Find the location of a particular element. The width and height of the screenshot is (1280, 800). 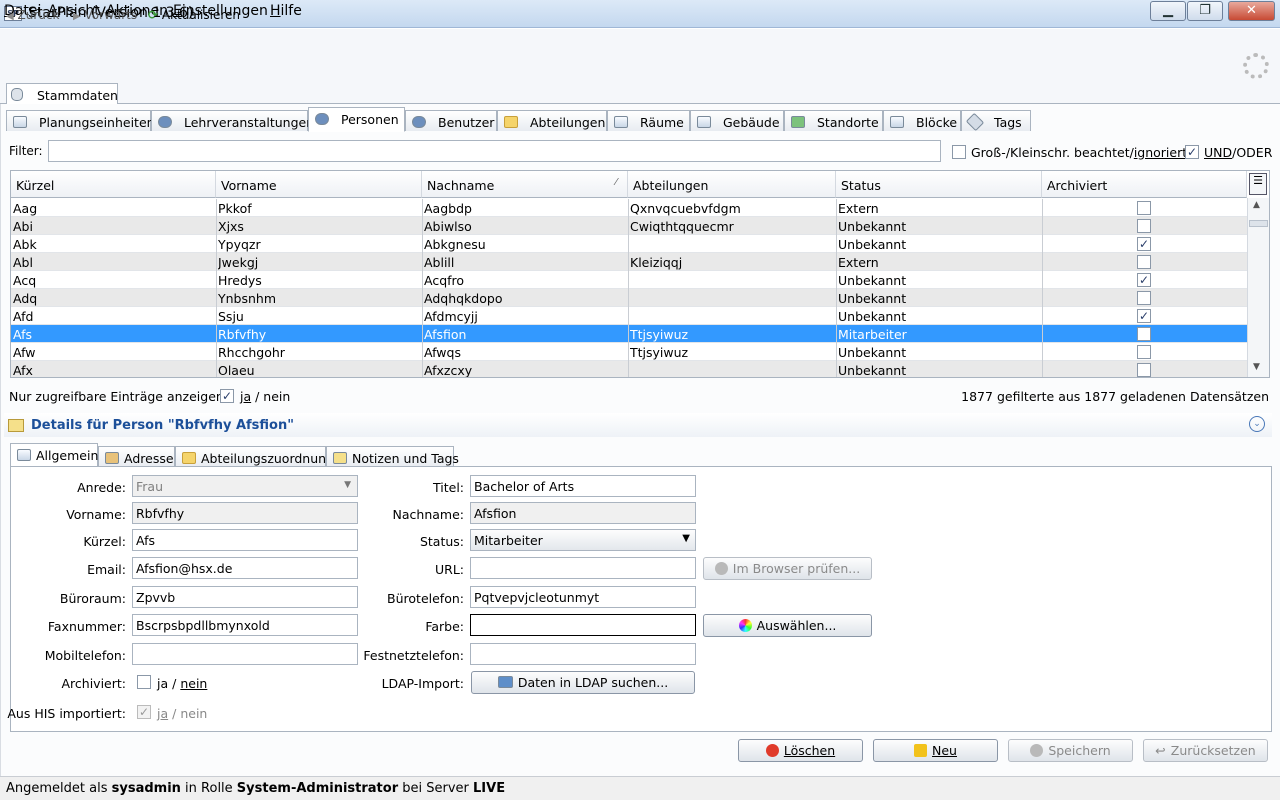

accessible-only-checkbox: ✓ is located at coordinates (227, 396).